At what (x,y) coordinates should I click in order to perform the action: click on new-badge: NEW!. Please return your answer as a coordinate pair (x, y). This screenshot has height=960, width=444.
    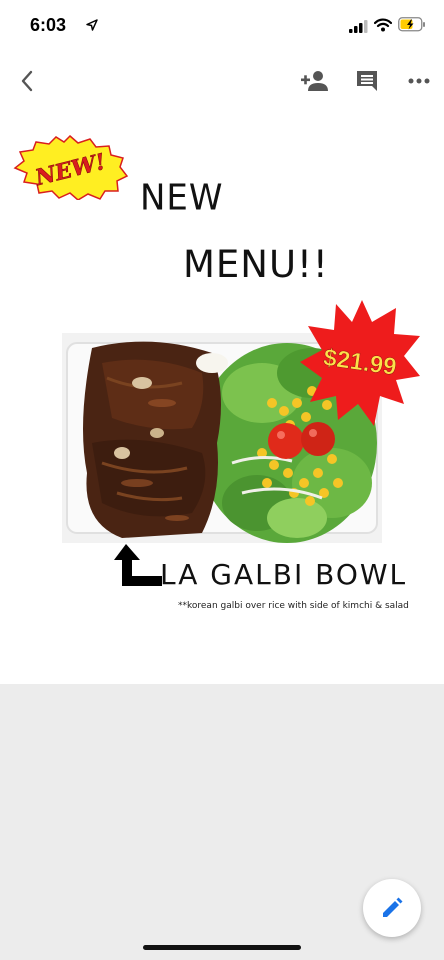
    Looking at the image, I should click on (70, 167).